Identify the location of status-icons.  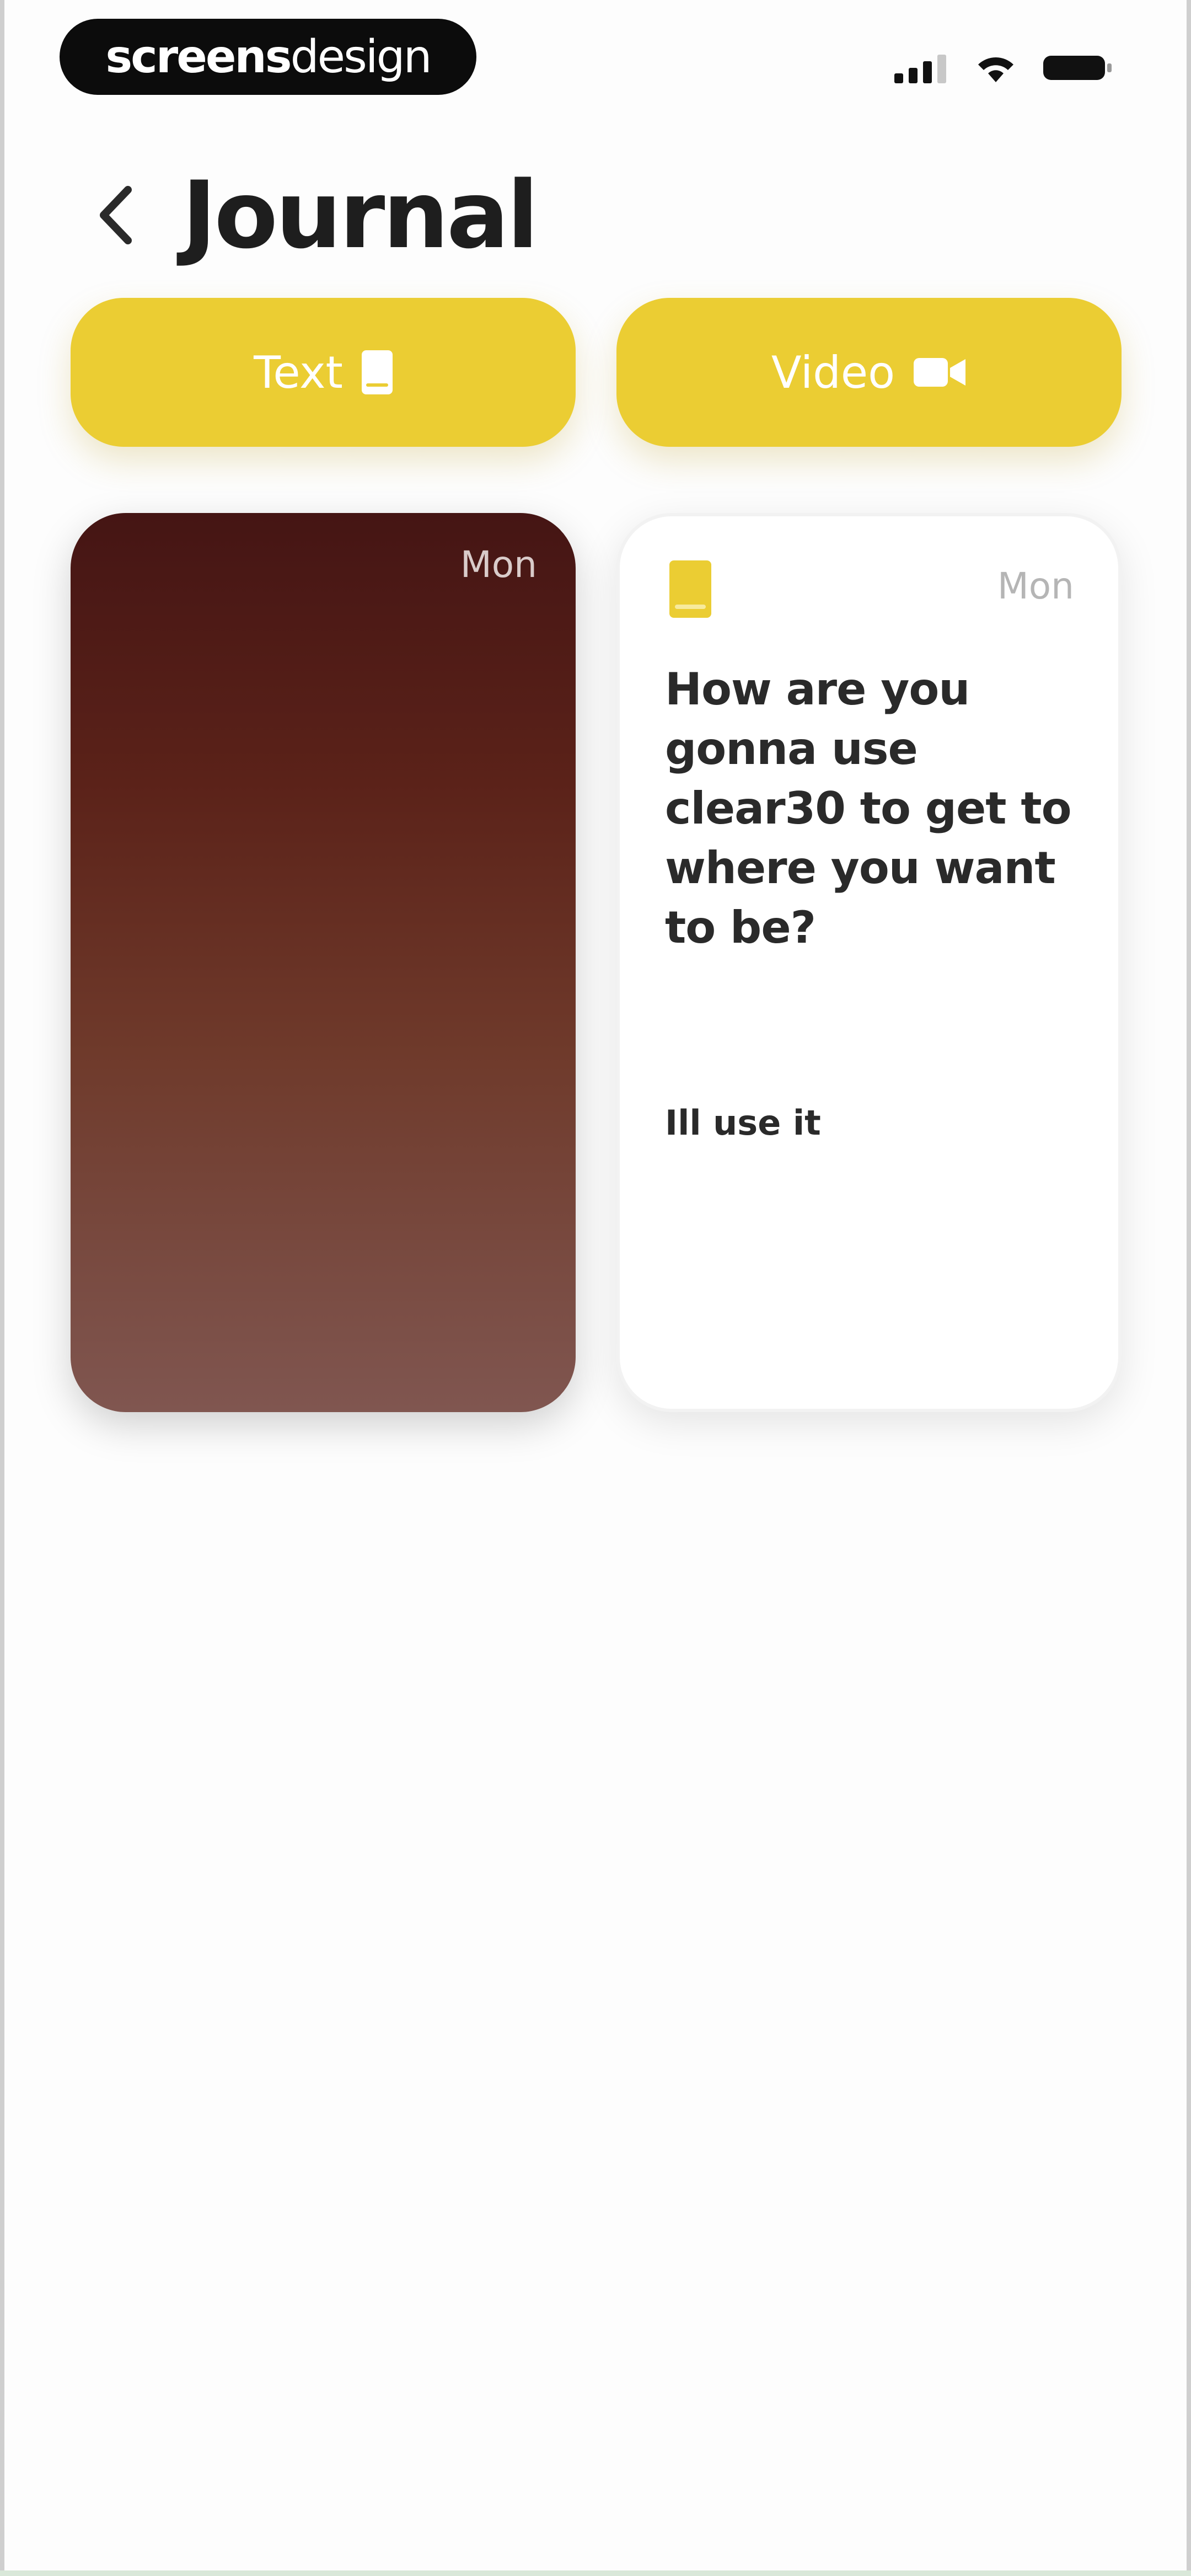
(1004, 68).